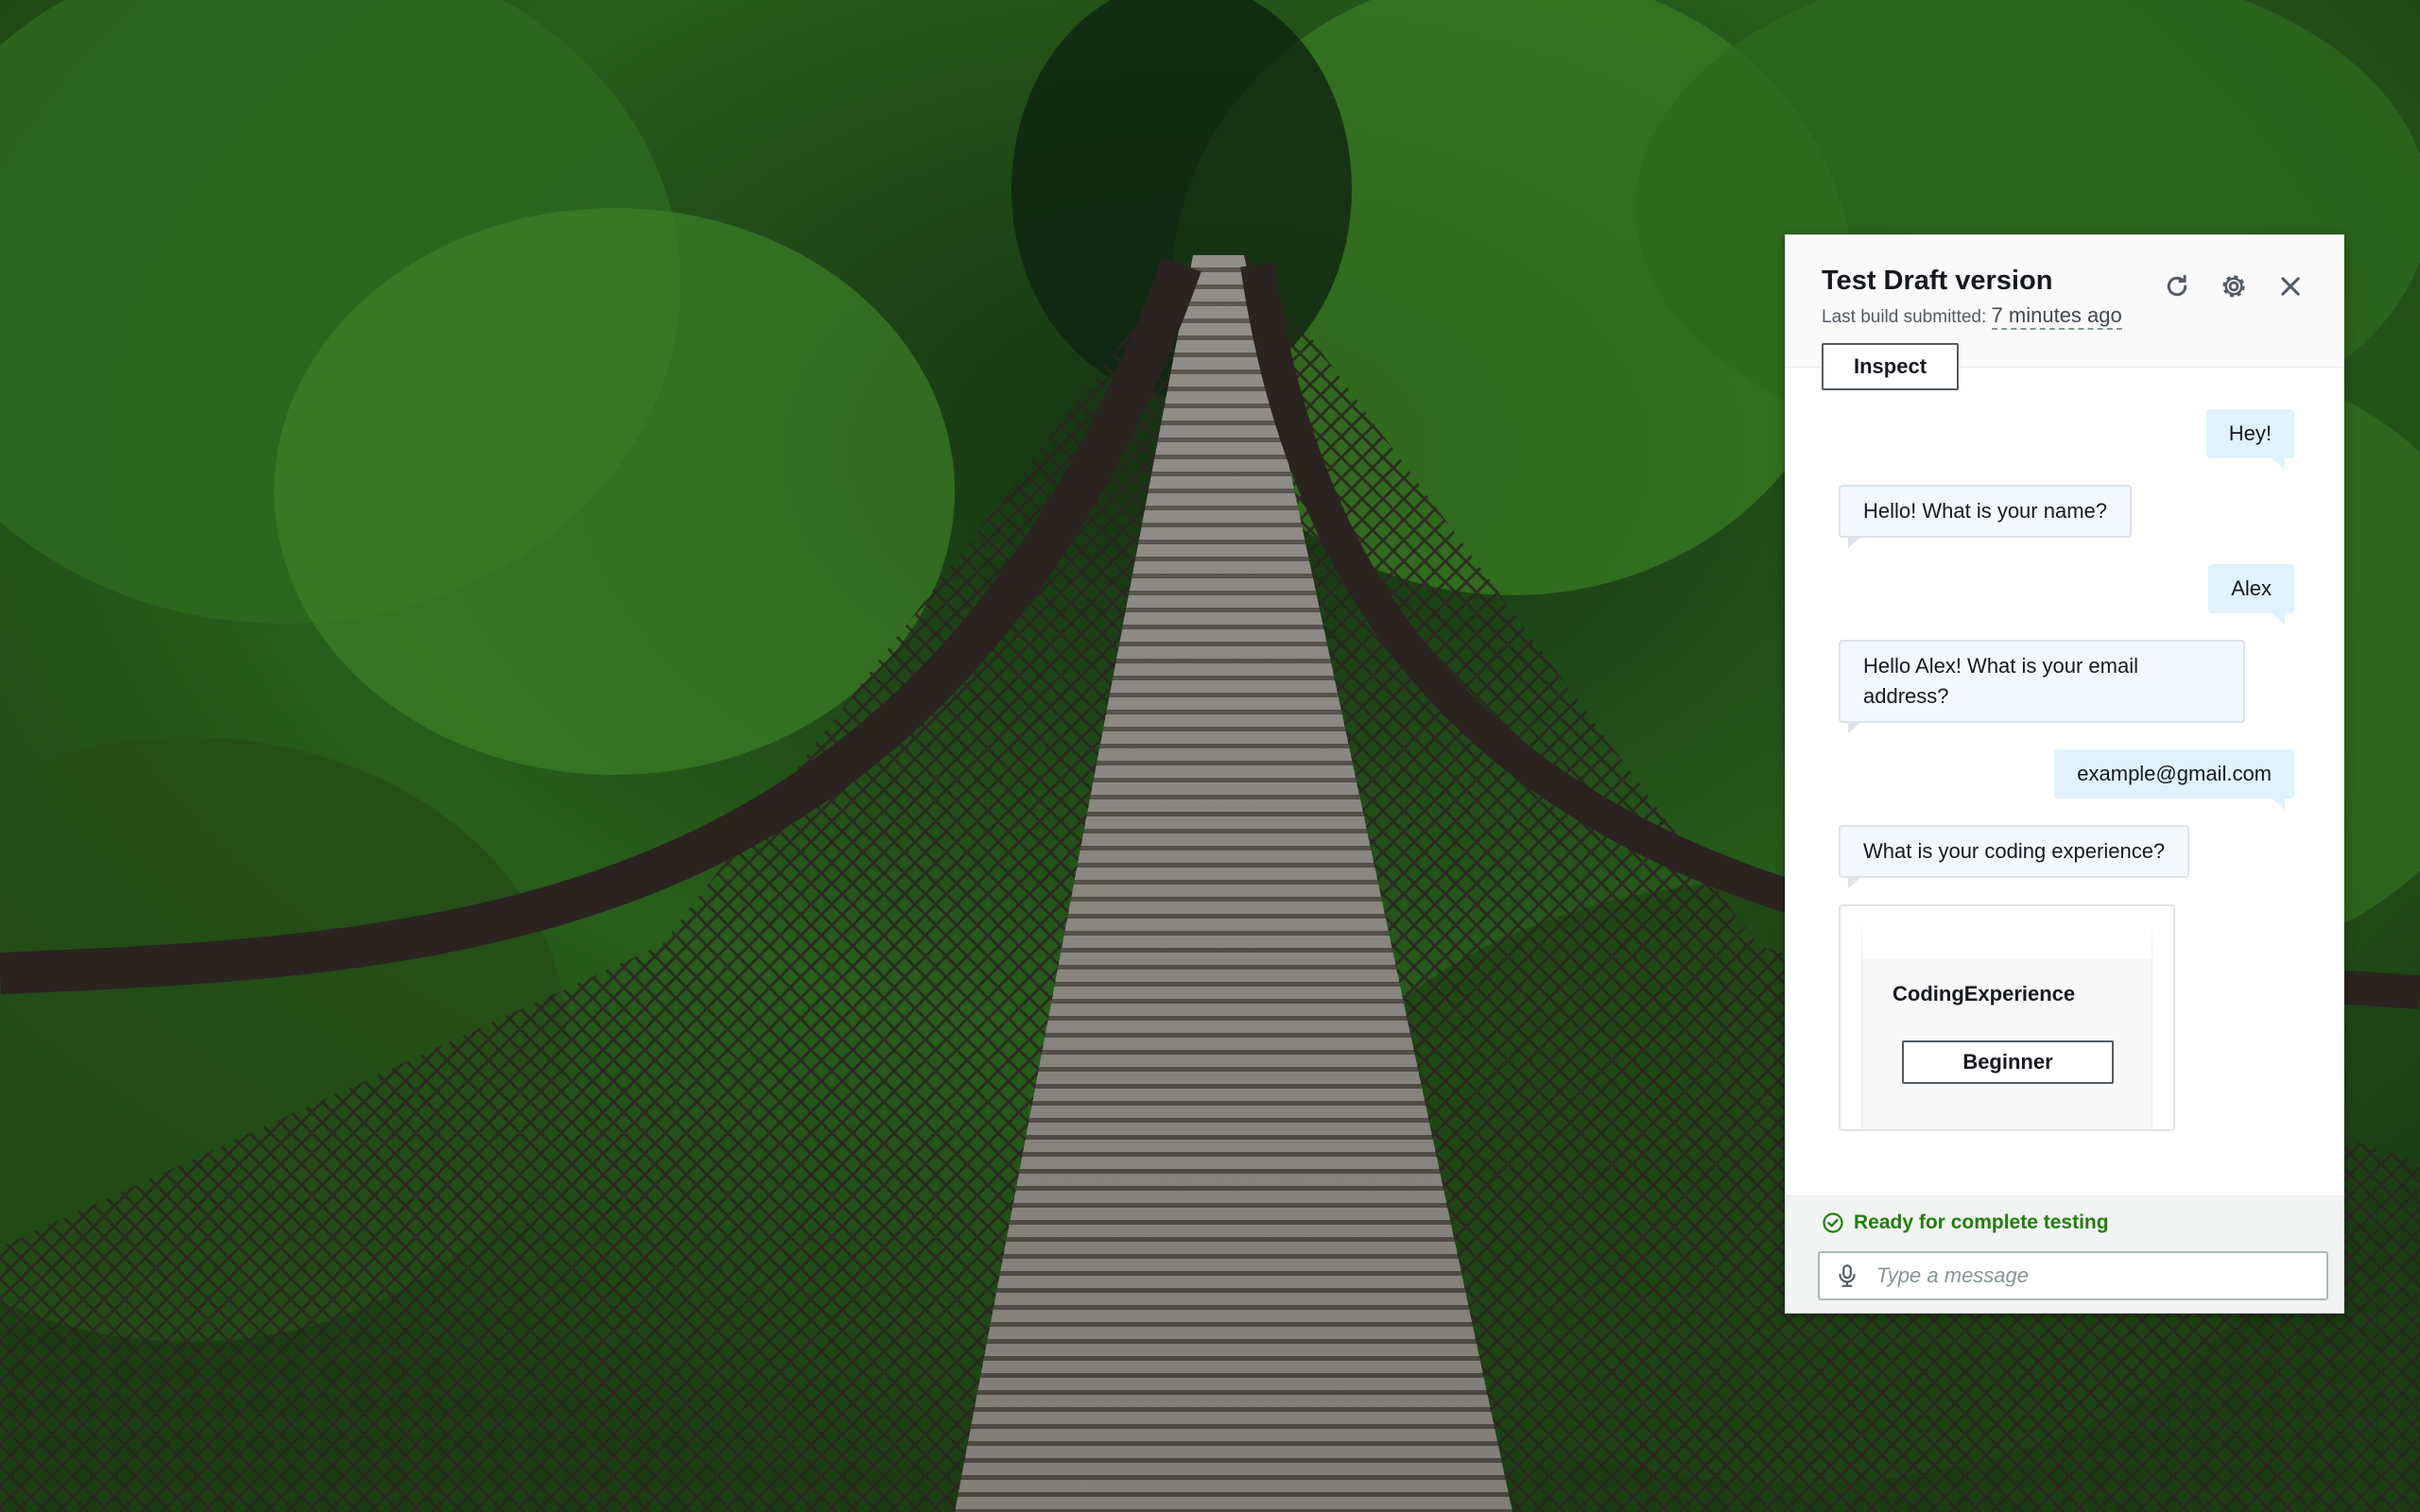 The height and width of the screenshot is (1512, 2420). What do you see at coordinates (2066, 594) in the screenshot?
I see `chat-message: Alex` at bounding box center [2066, 594].